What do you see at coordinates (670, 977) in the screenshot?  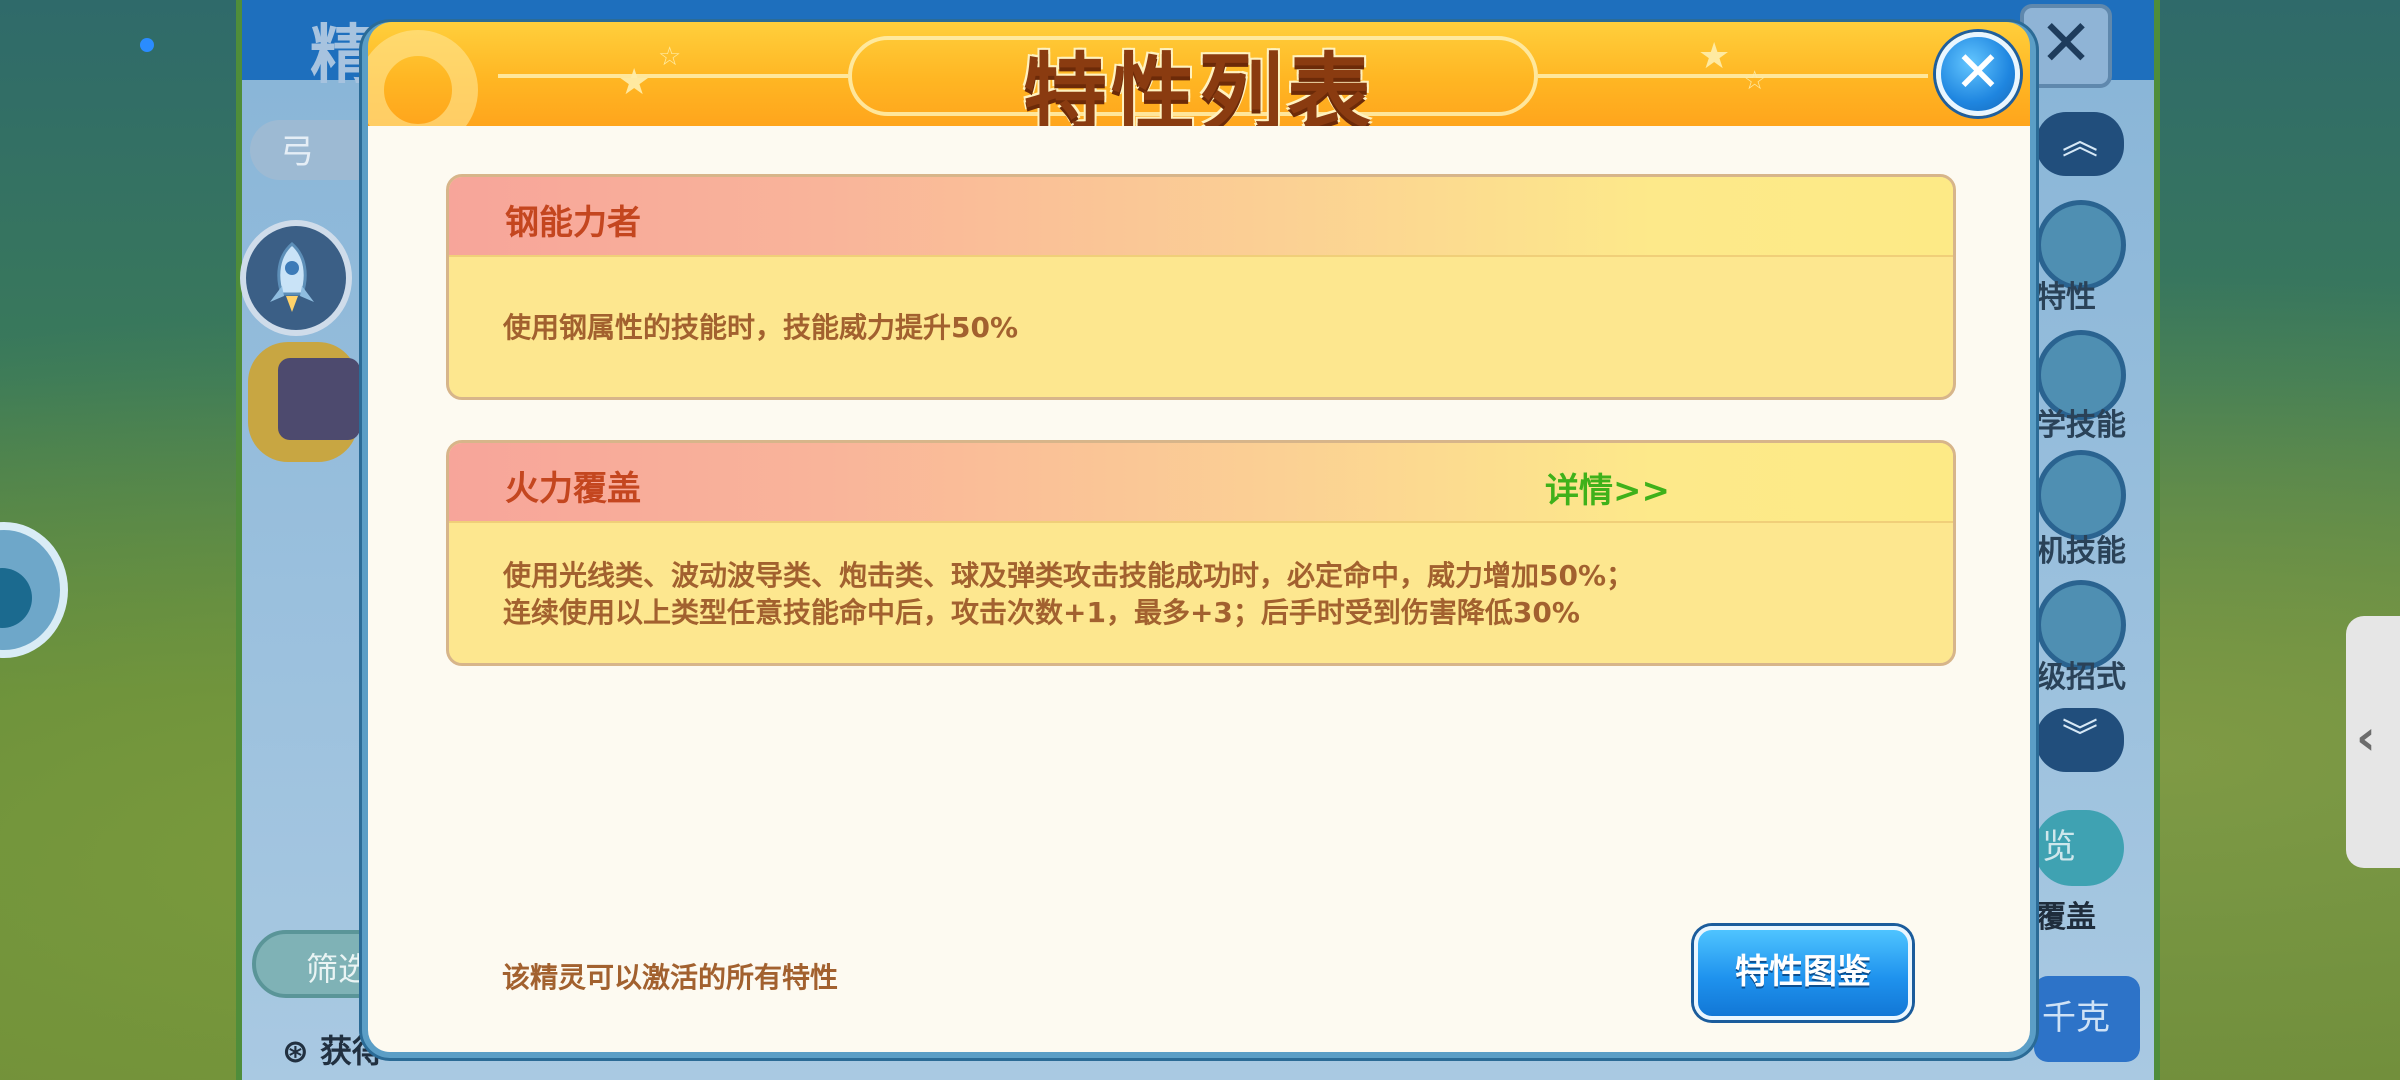 I see `dialog-footer-text: 该精灵可以激活的所有特性` at bounding box center [670, 977].